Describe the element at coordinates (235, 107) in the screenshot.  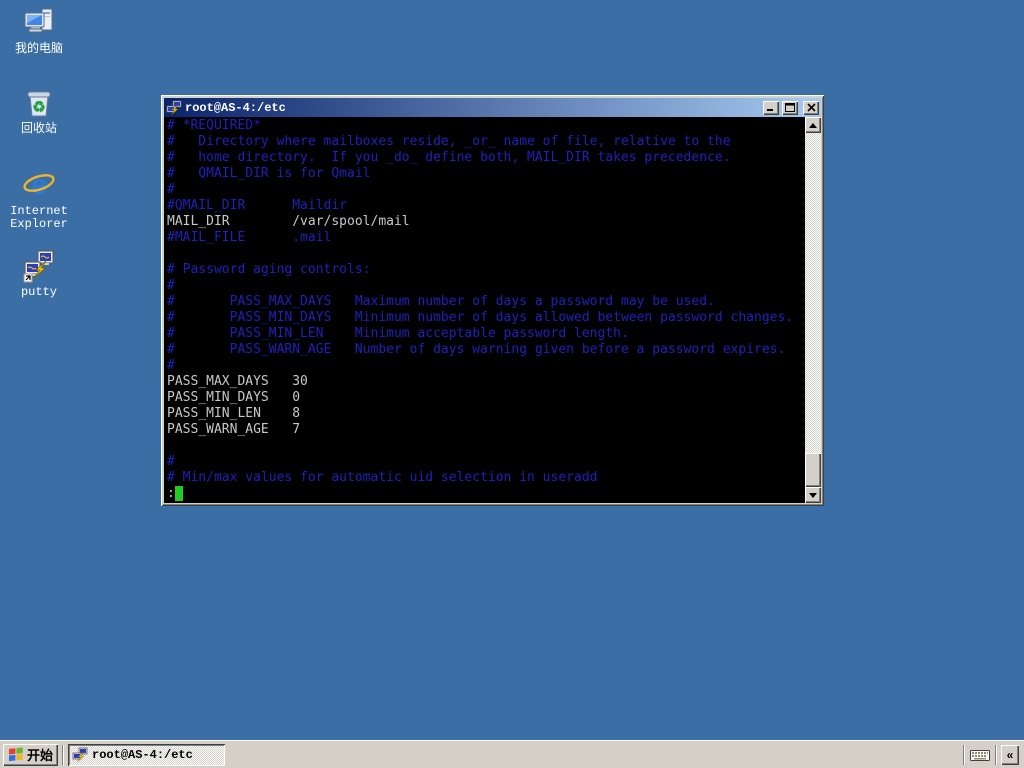
I see `window-title: root@AS-4:/etc` at that location.